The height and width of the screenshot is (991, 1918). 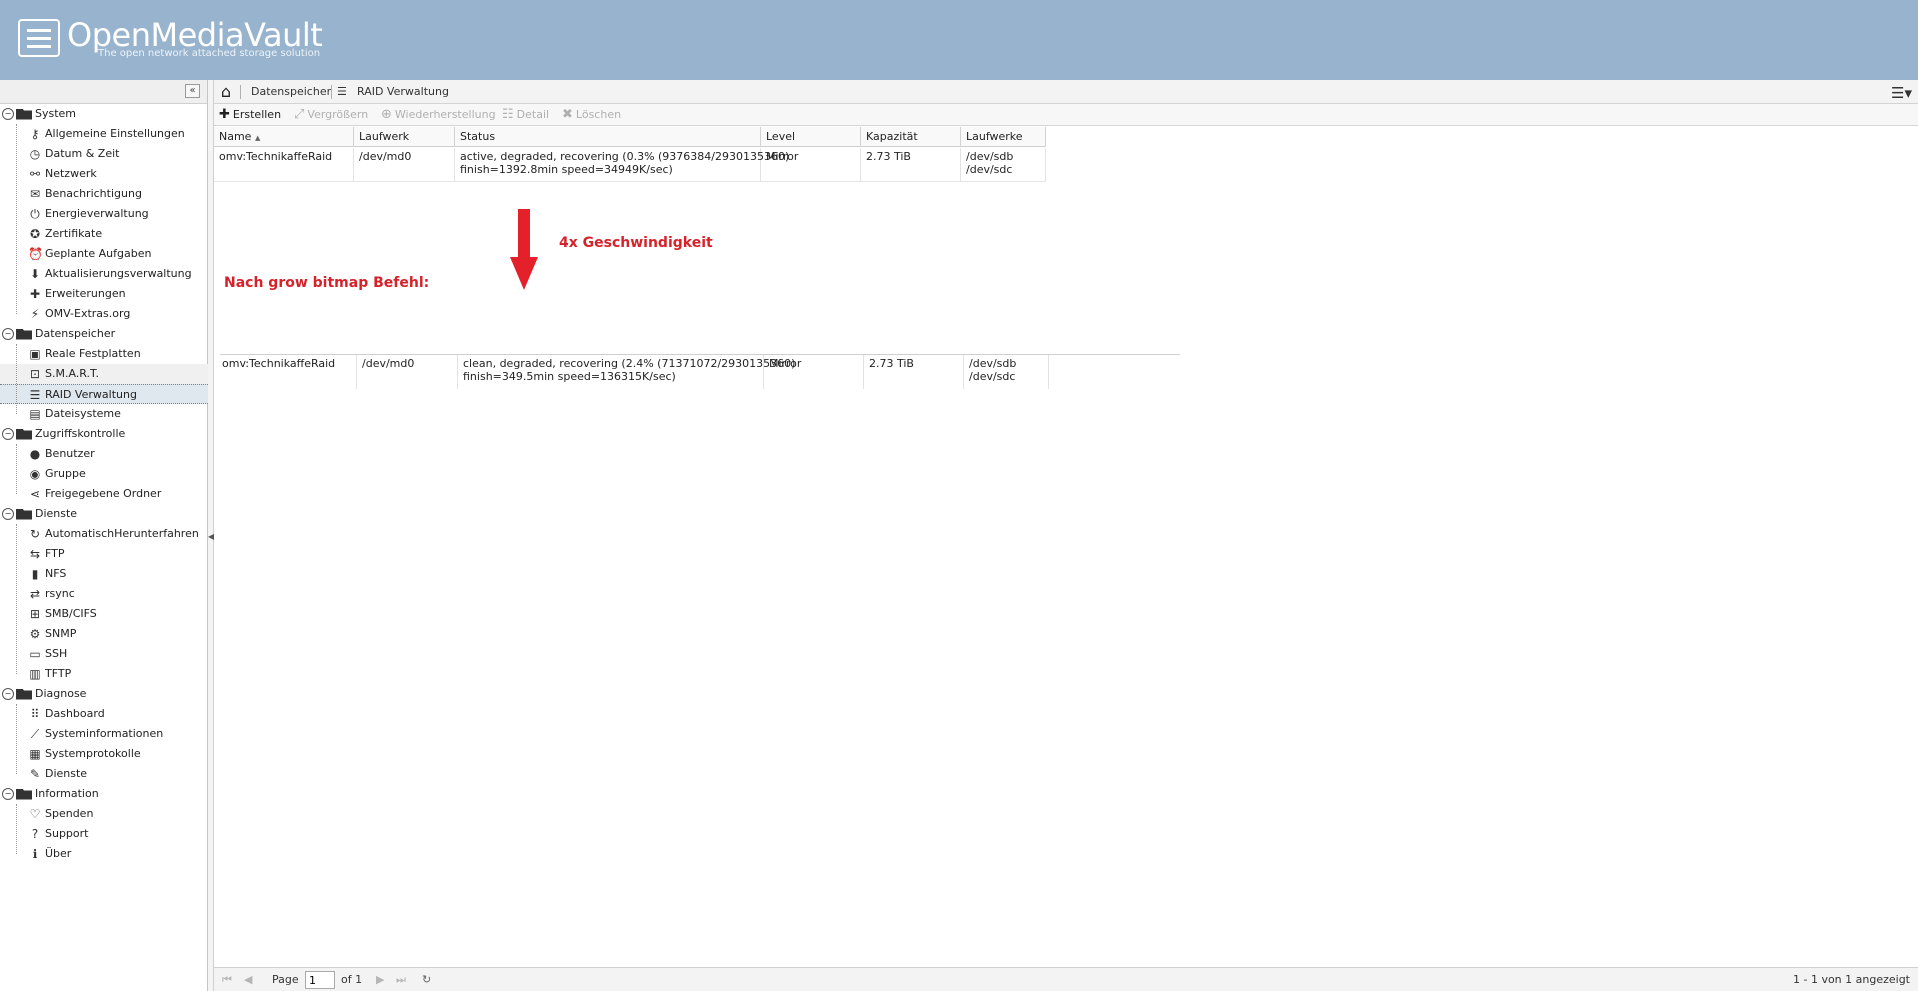 I want to click on previous-page-icon: ◀, so click(x=248, y=979).